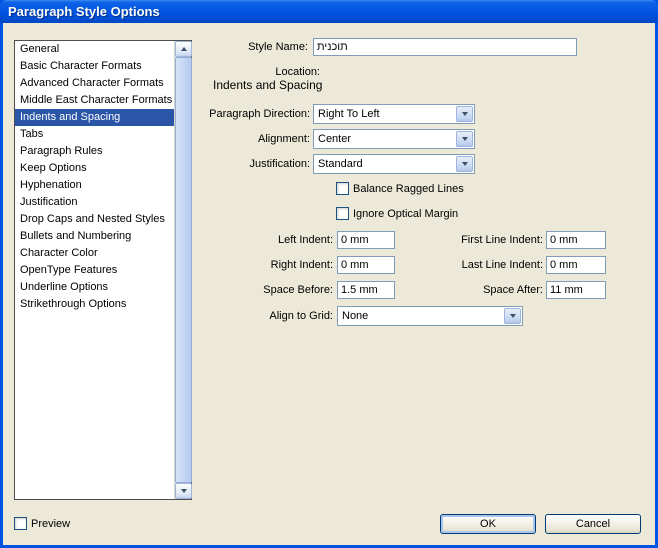  What do you see at coordinates (340, 164) in the screenshot?
I see `justification-value: Standard` at bounding box center [340, 164].